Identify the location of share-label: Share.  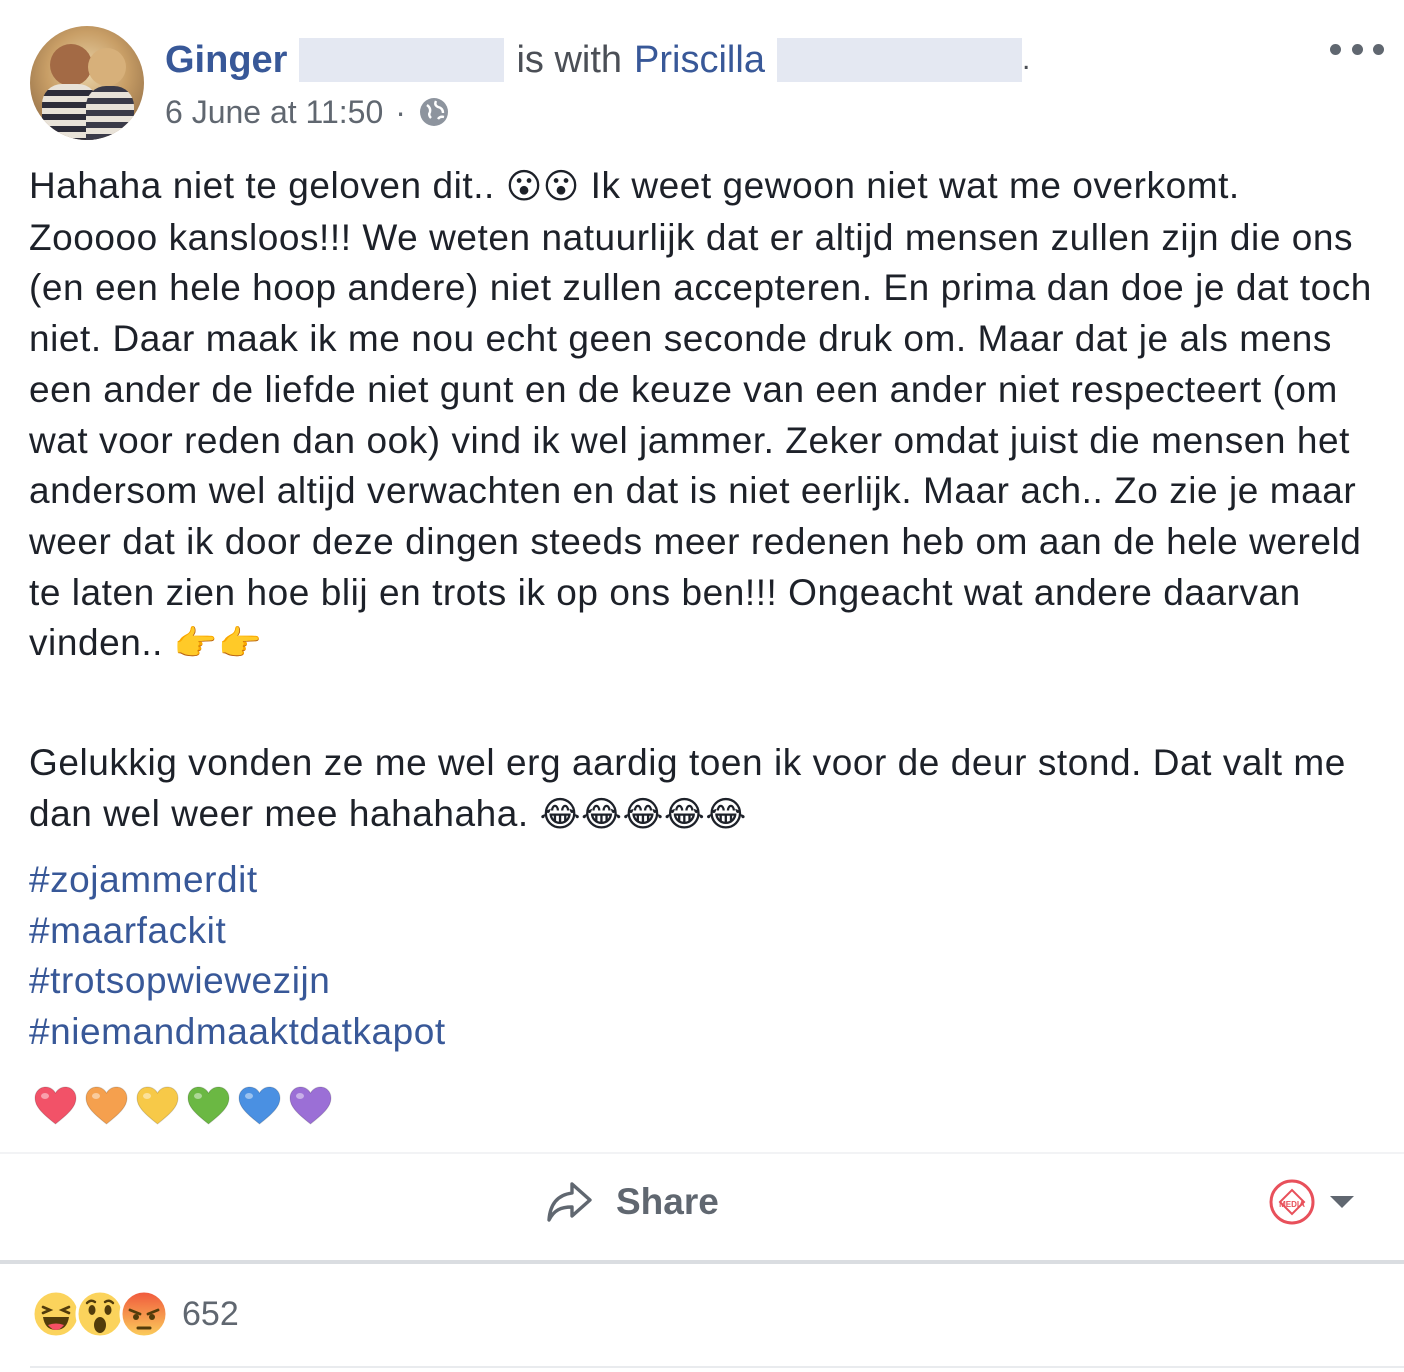
(667, 1201).